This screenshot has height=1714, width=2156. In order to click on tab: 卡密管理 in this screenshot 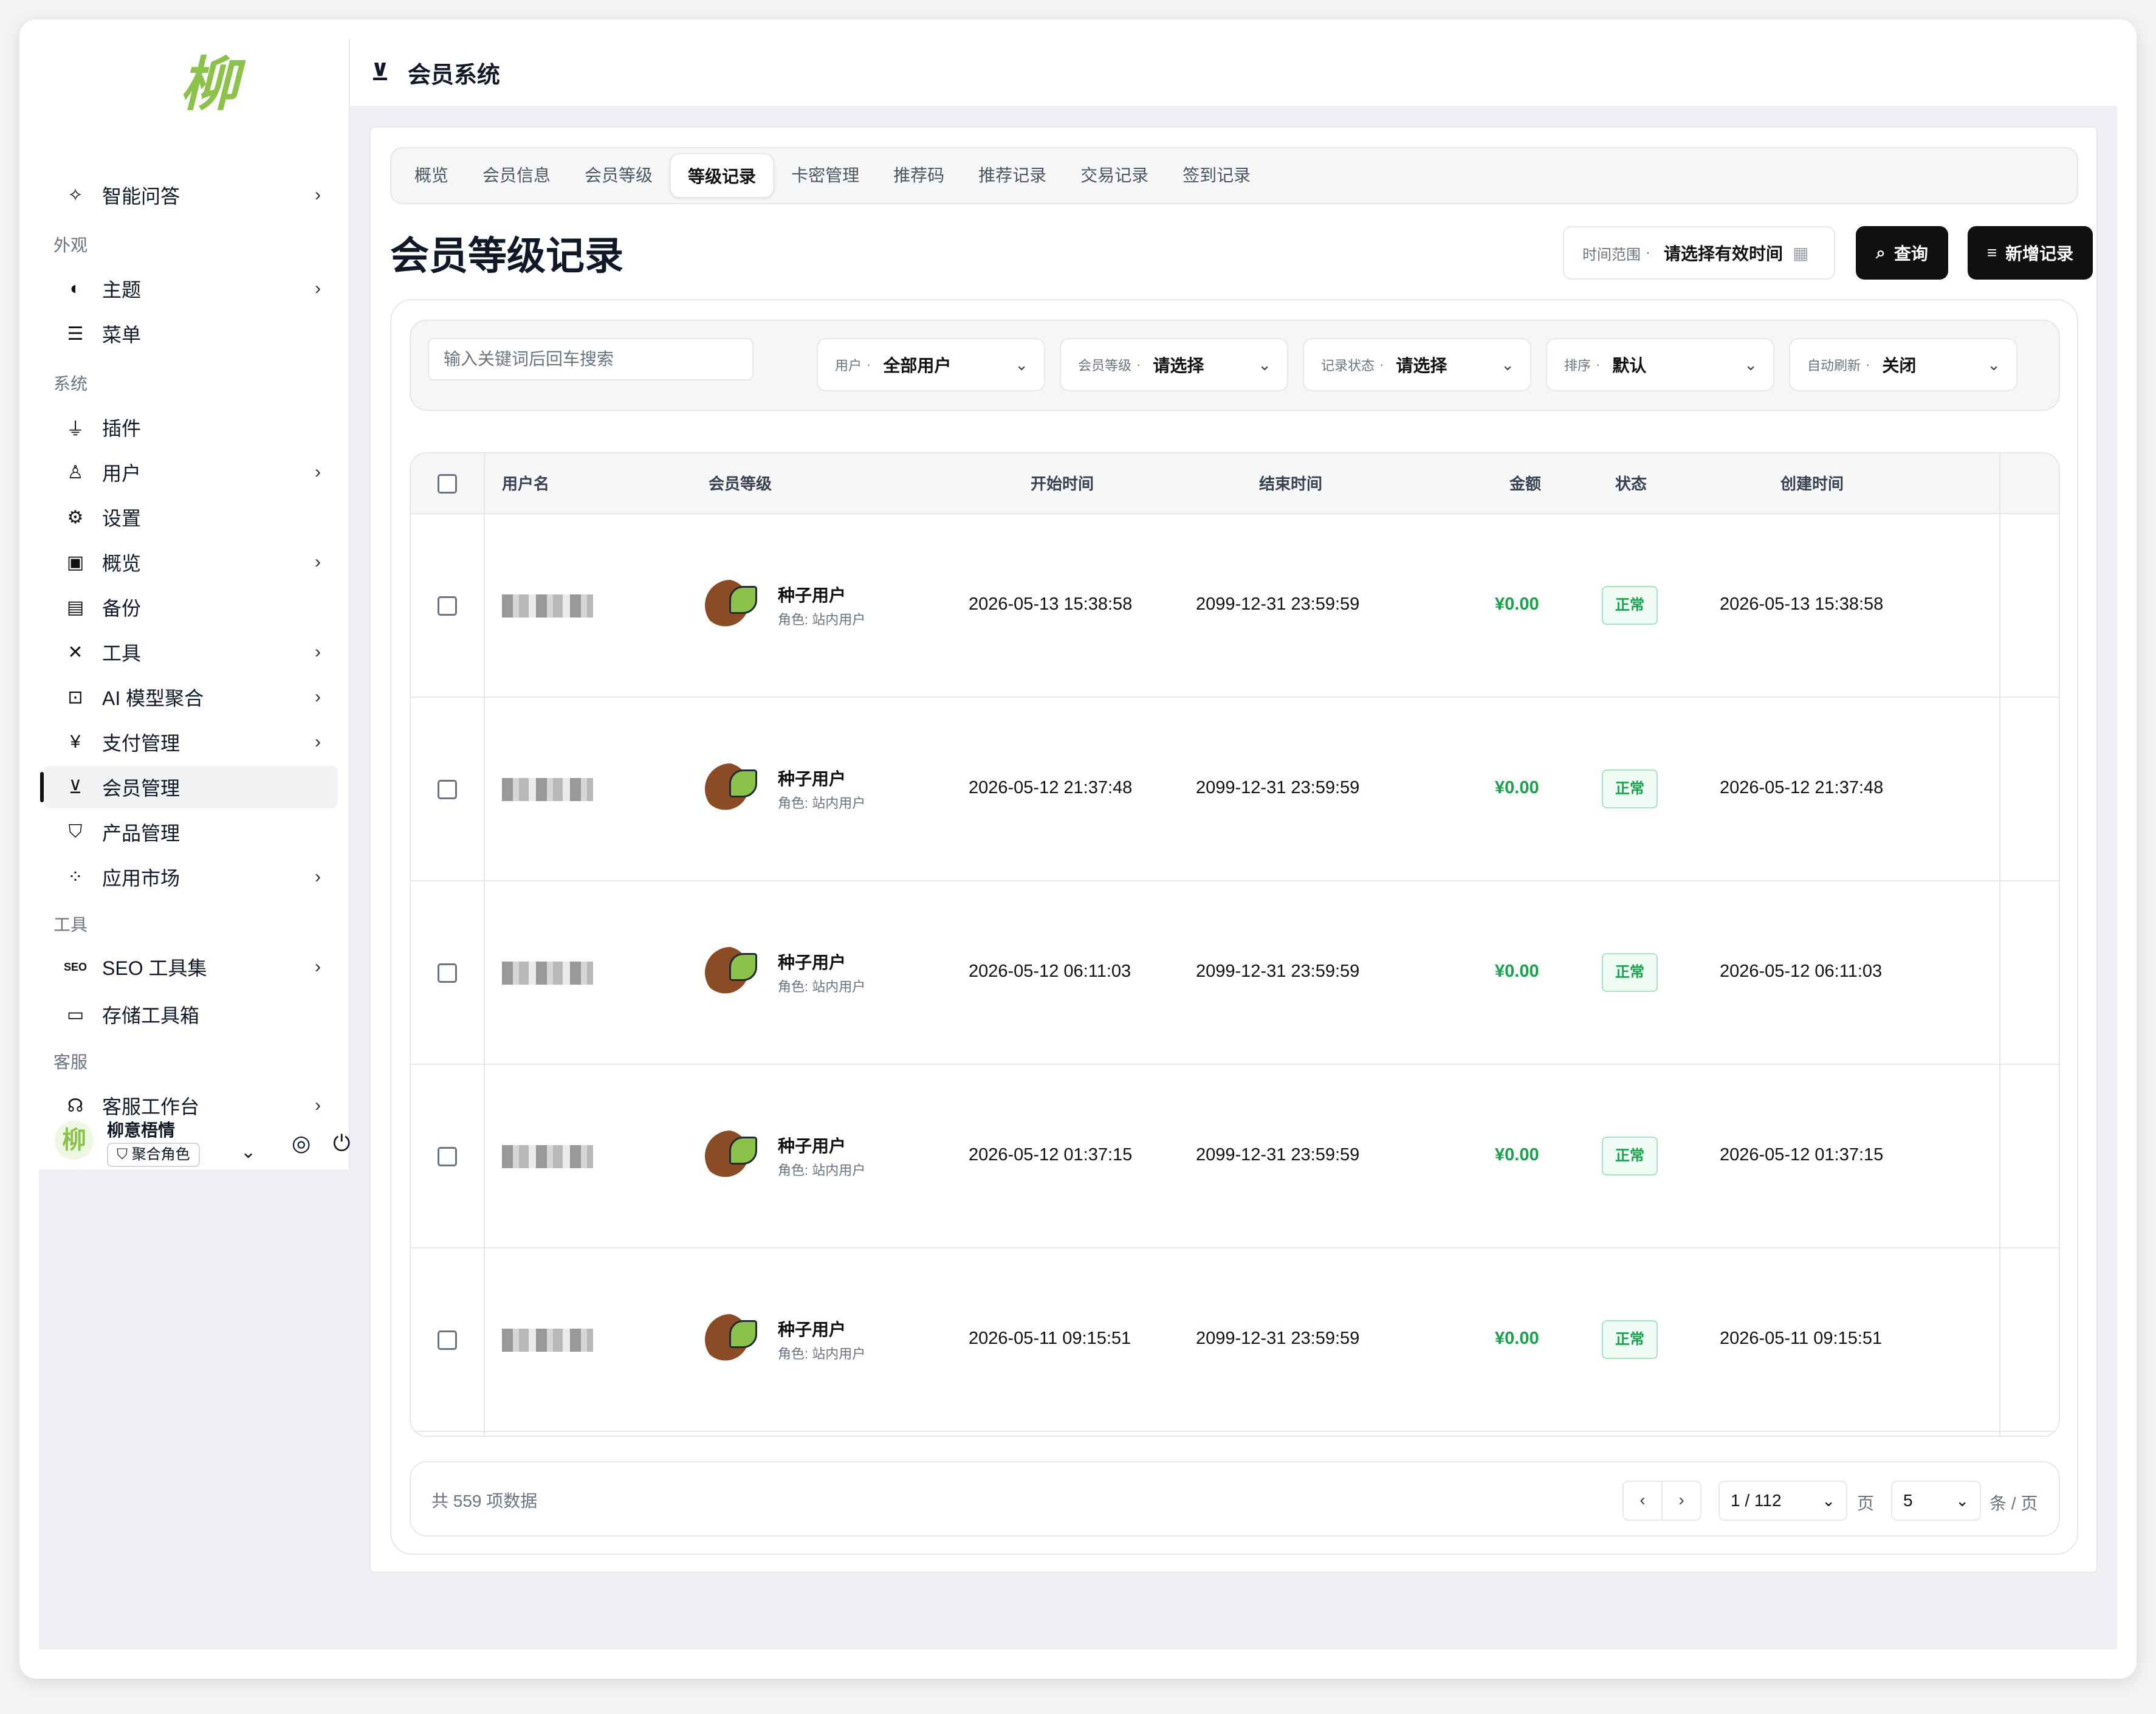, I will do `click(825, 176)`.